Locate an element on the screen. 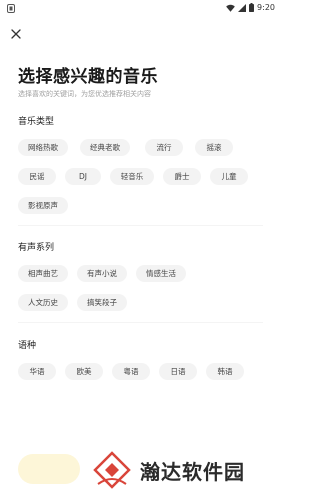 The width and height of the screenshot is (320, 500). close-button is located at coordinates (16, 34).